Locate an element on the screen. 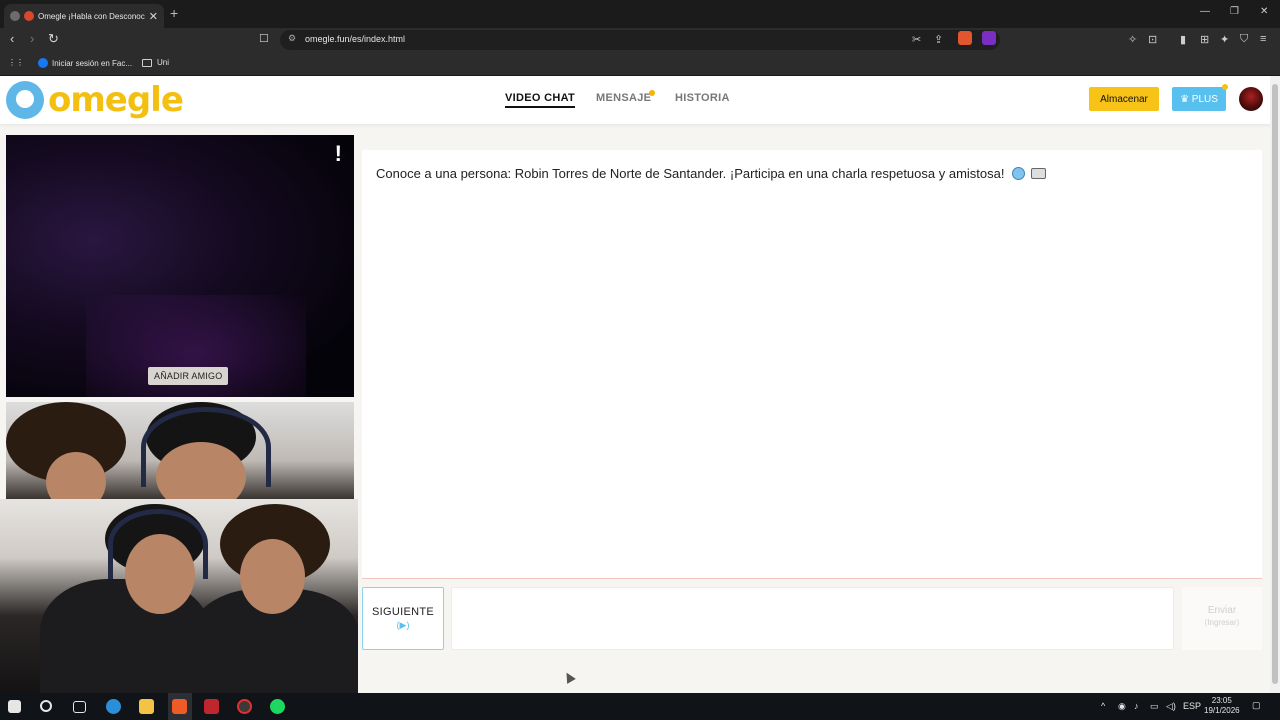 The height and width of the screenshot is (720, 1280). next-button: SIGUIENTE (▶) is located at coordinates (403, 618).